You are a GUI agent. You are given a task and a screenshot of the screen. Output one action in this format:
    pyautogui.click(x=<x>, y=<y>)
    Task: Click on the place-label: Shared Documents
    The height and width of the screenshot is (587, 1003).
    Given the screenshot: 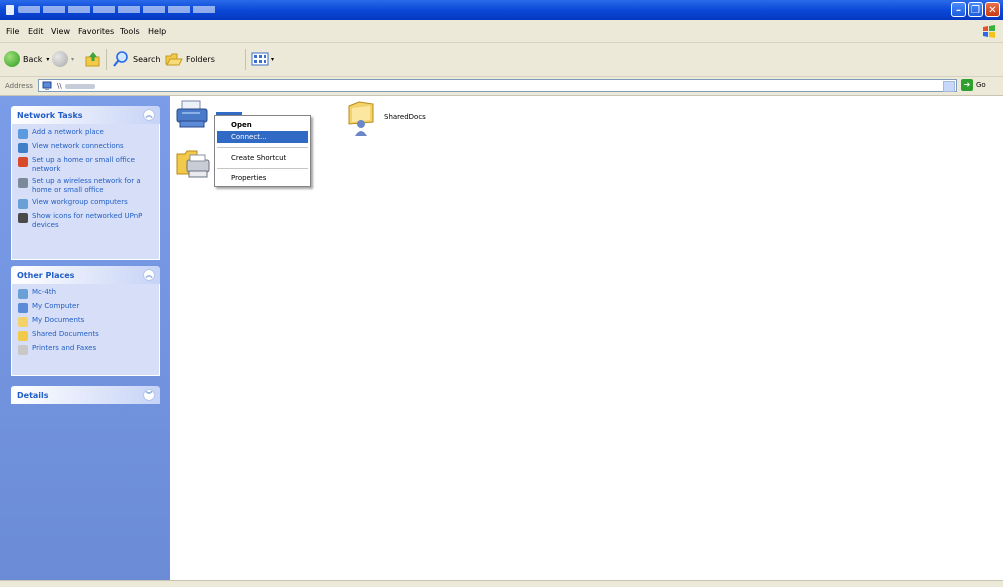 What is the action you would take?
    pyautogui.click(x=65, y=334)
    